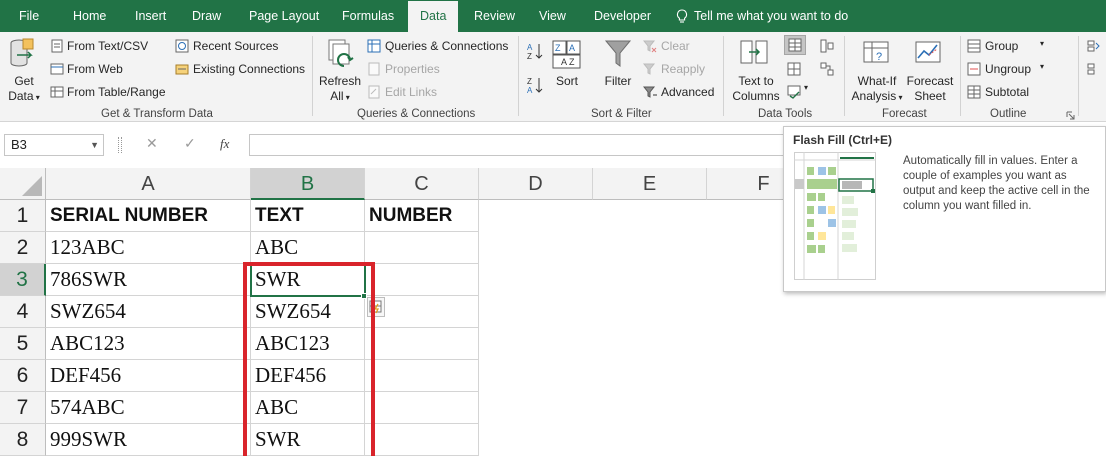  Describe the element at coordinates (1008, 69) in the screenshot. I see `ungroup-button: Ungroup` at that location.